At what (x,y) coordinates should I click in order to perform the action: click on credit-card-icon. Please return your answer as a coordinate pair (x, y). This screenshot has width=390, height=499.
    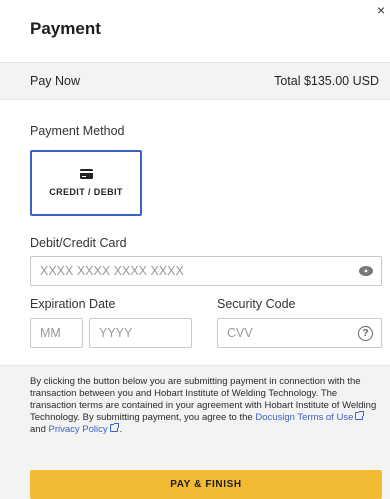
    Looking at the image, I should click on (86, 174).